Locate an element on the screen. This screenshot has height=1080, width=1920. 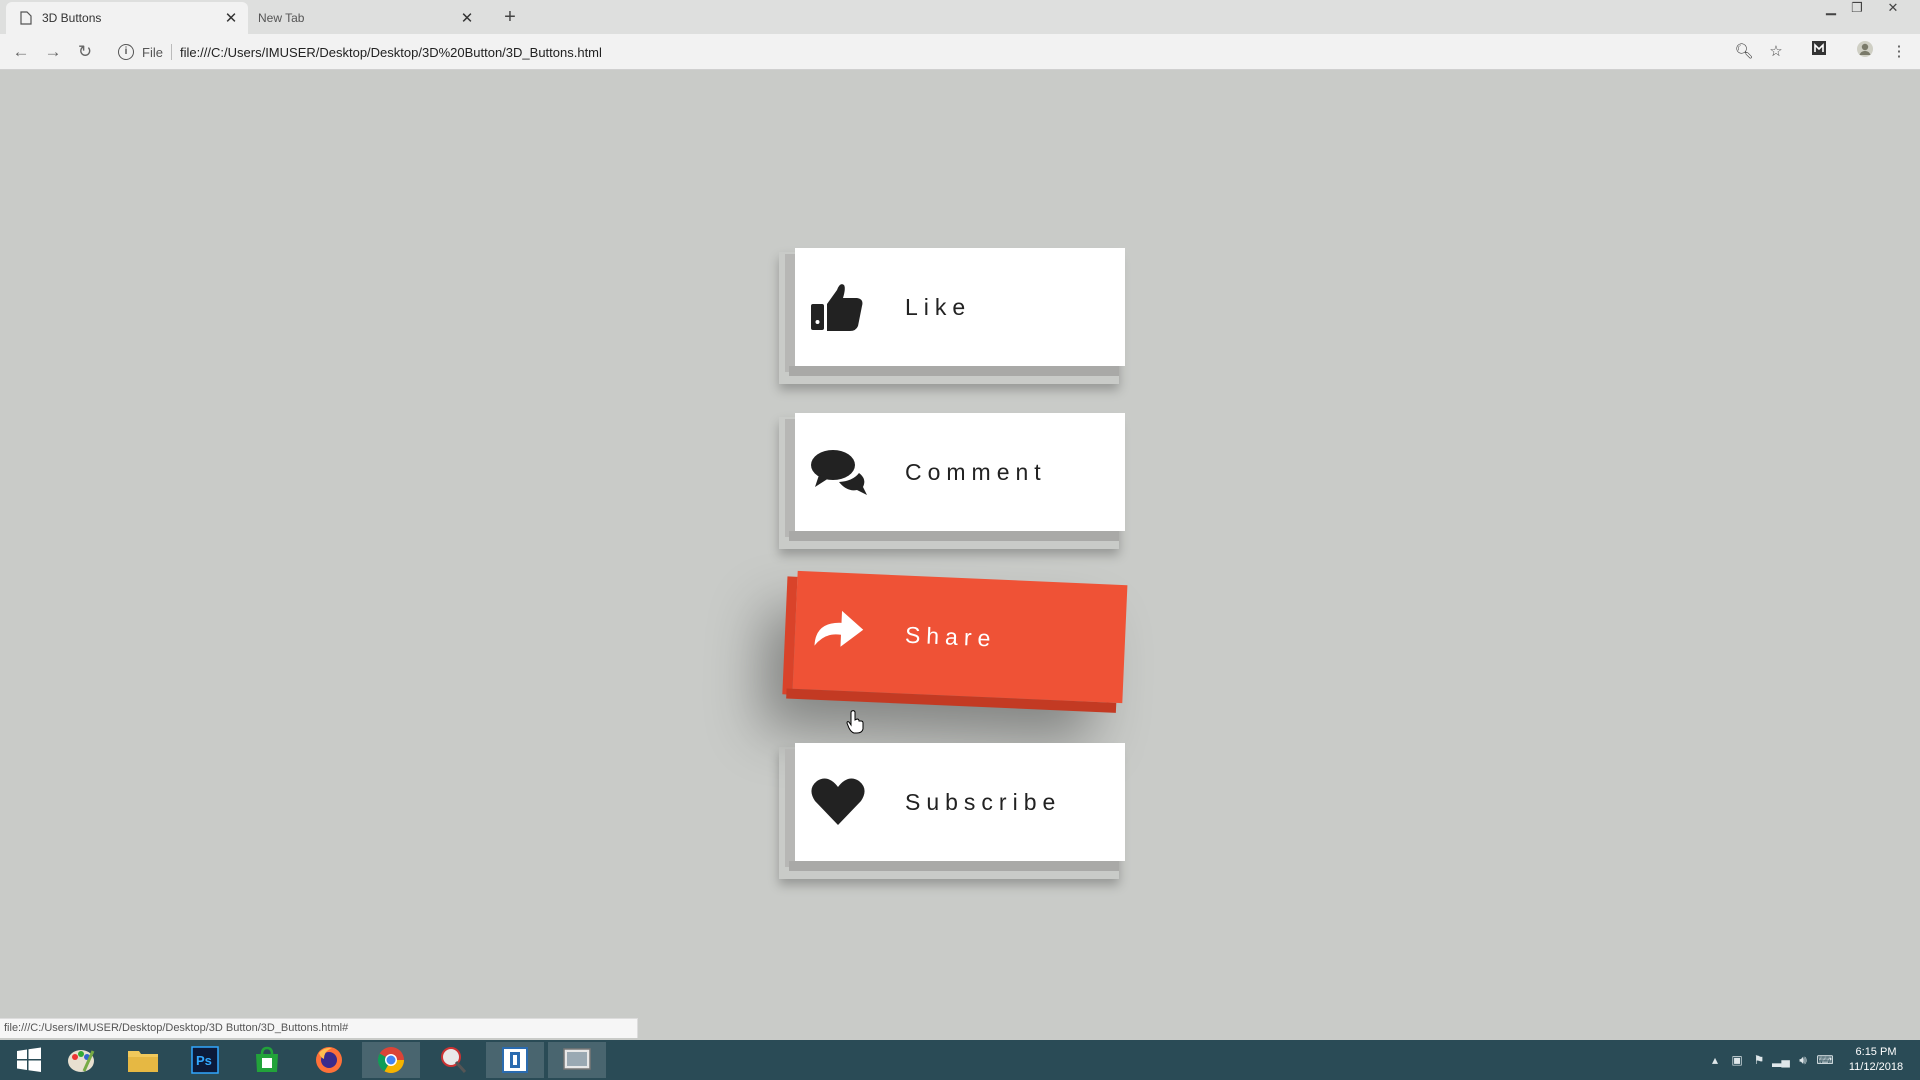
restore-icon: ❐ is located at coordinates (1857, 11).